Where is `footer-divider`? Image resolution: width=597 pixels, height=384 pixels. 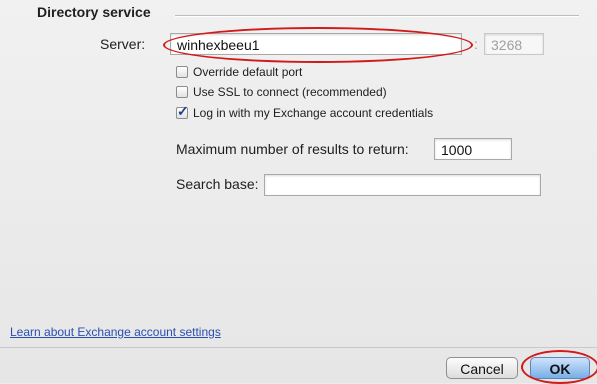
footer-divider is located at coordinates (298, 347).